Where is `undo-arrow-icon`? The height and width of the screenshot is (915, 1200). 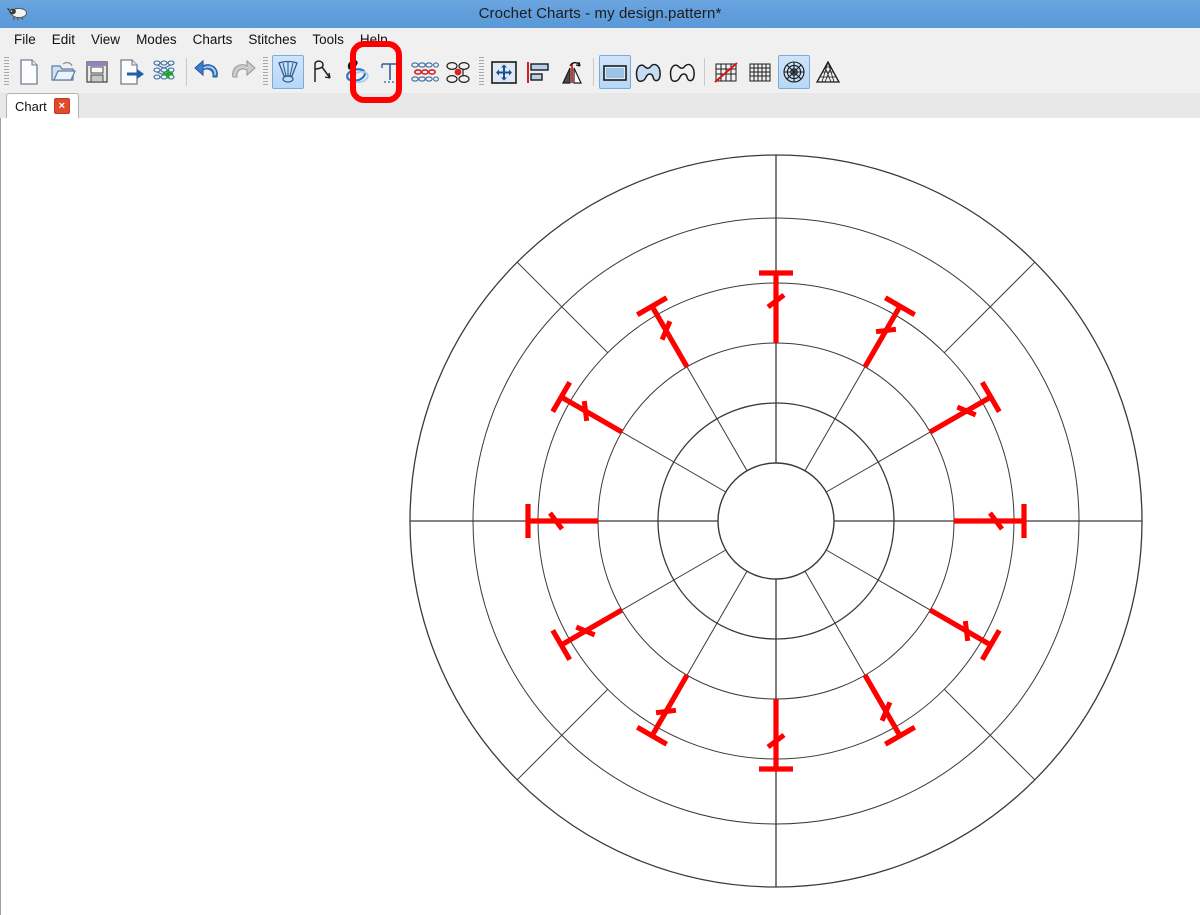
undo-arrow-icon is located at coordinates (206, 68).